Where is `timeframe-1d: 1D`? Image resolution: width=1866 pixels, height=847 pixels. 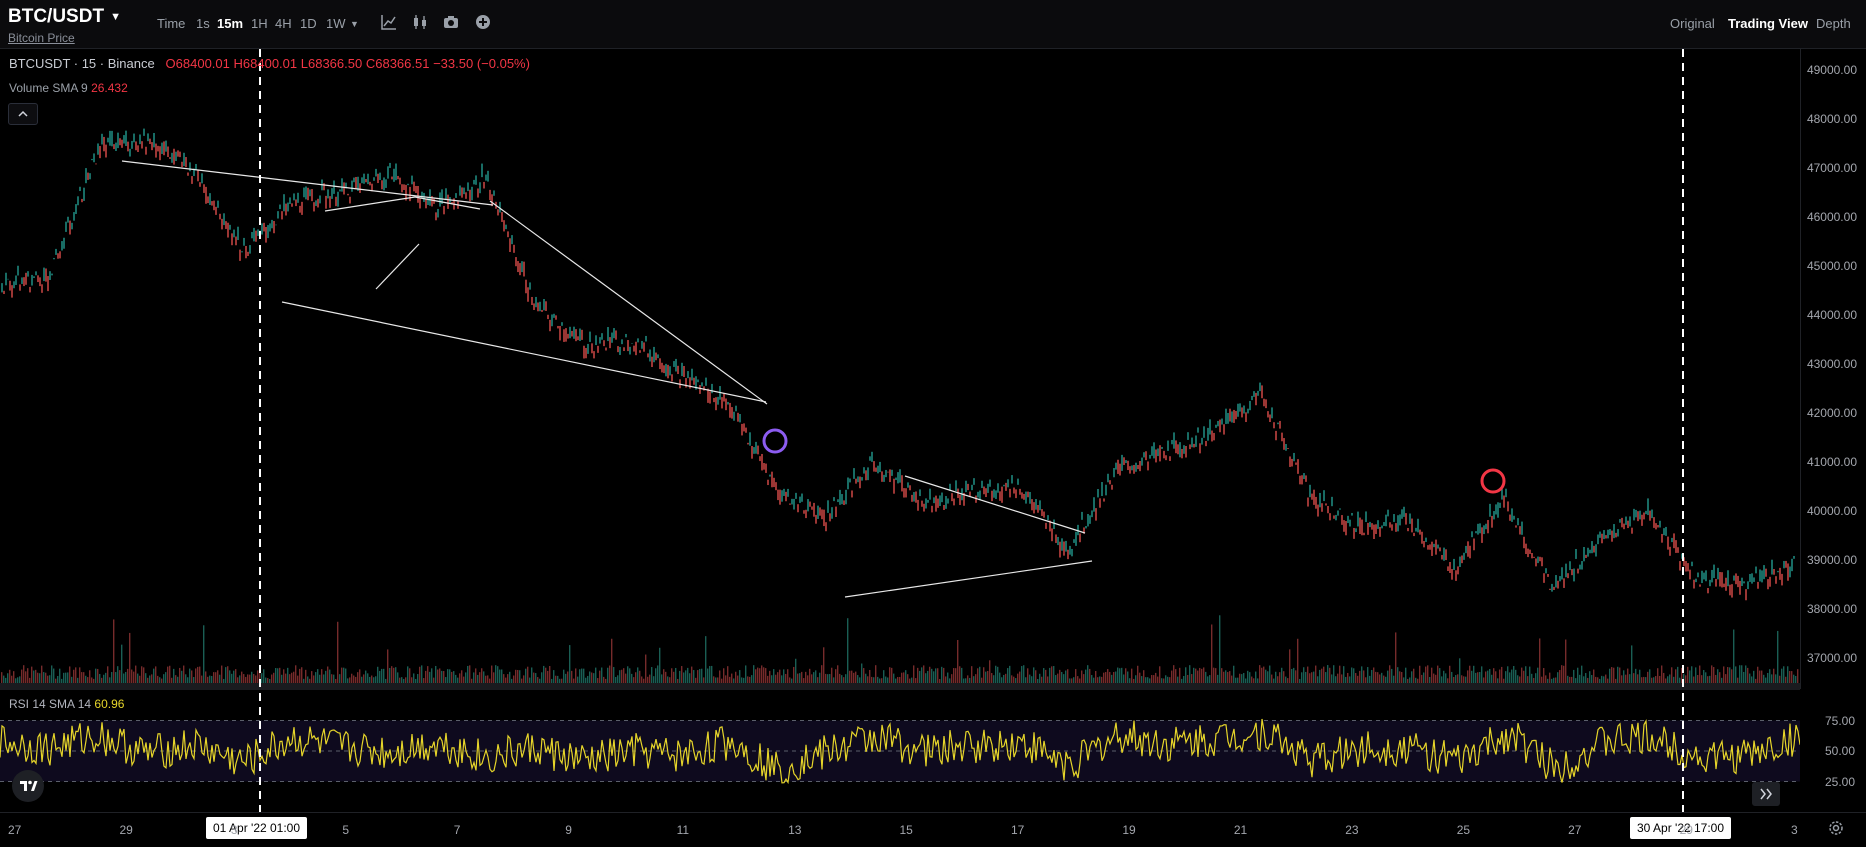 timeframe-1d: 1D is located at coordinates (308, 23).